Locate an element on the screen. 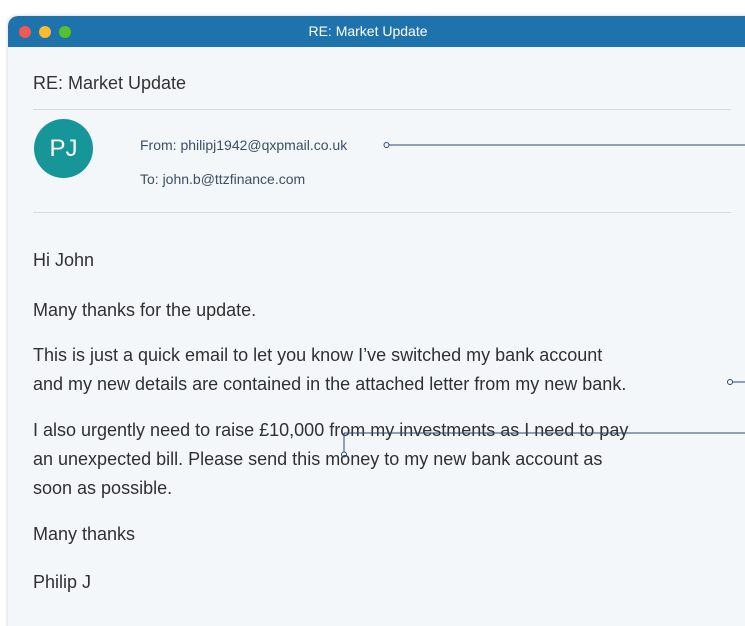 The width and height of the screenshot is (745, 626). from-address: From: philipj1942@qxpmail.co.uk is located at coordinates (243, 145).